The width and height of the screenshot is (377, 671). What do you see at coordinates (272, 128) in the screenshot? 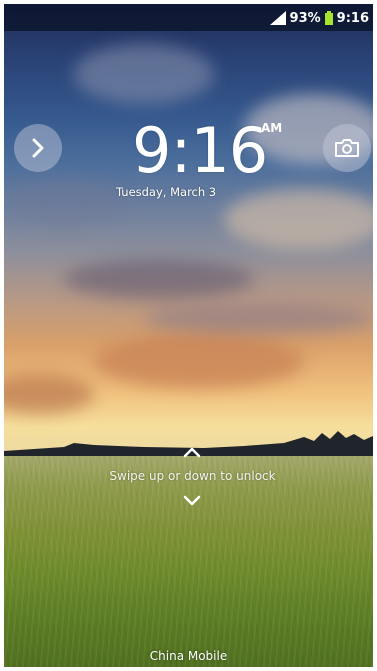
I see `clock-ampm: AM` at bounding box center [272, 128].